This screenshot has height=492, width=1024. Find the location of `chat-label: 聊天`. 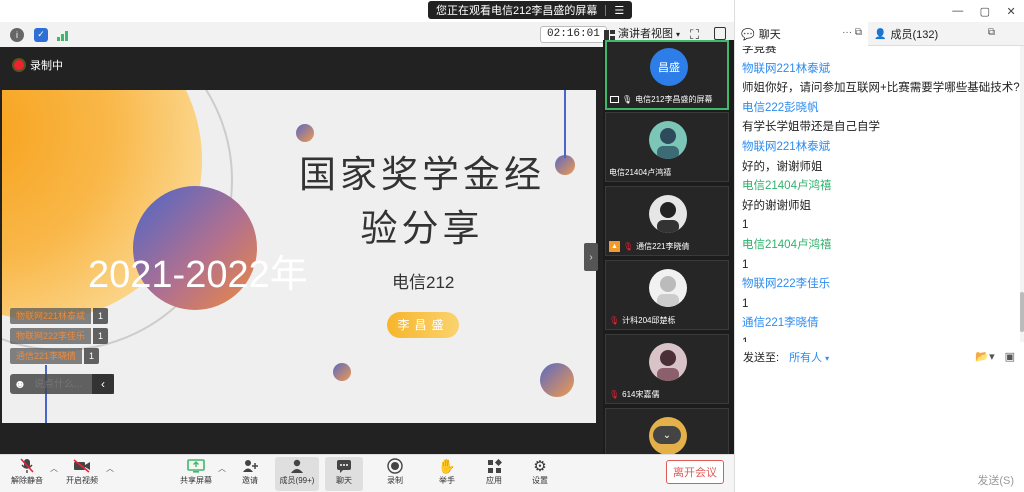

chat-label: 聊天 is located at coordinates (344, 480).